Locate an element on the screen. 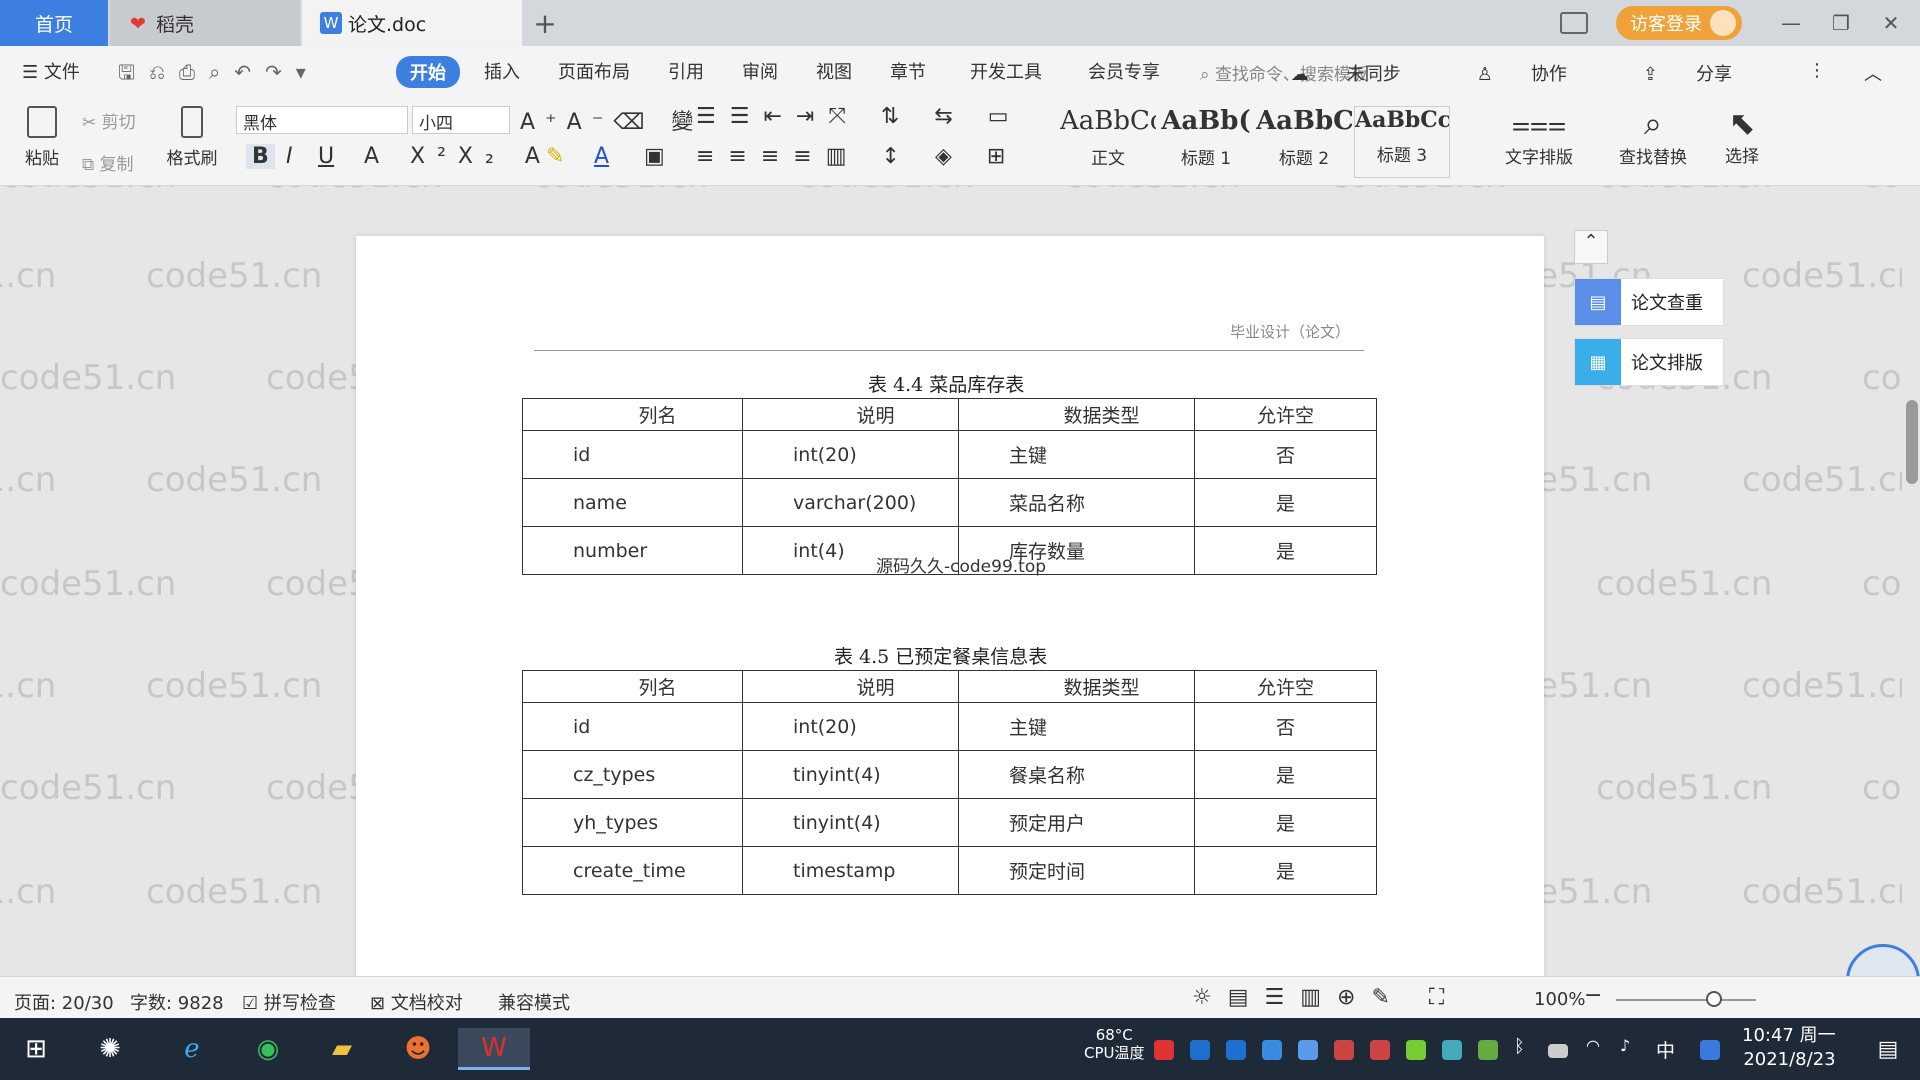 This screenshot has height=1080, width=1920. style-heading-2: AaBbC 标题 2 is located at coordinates (1304, 142).